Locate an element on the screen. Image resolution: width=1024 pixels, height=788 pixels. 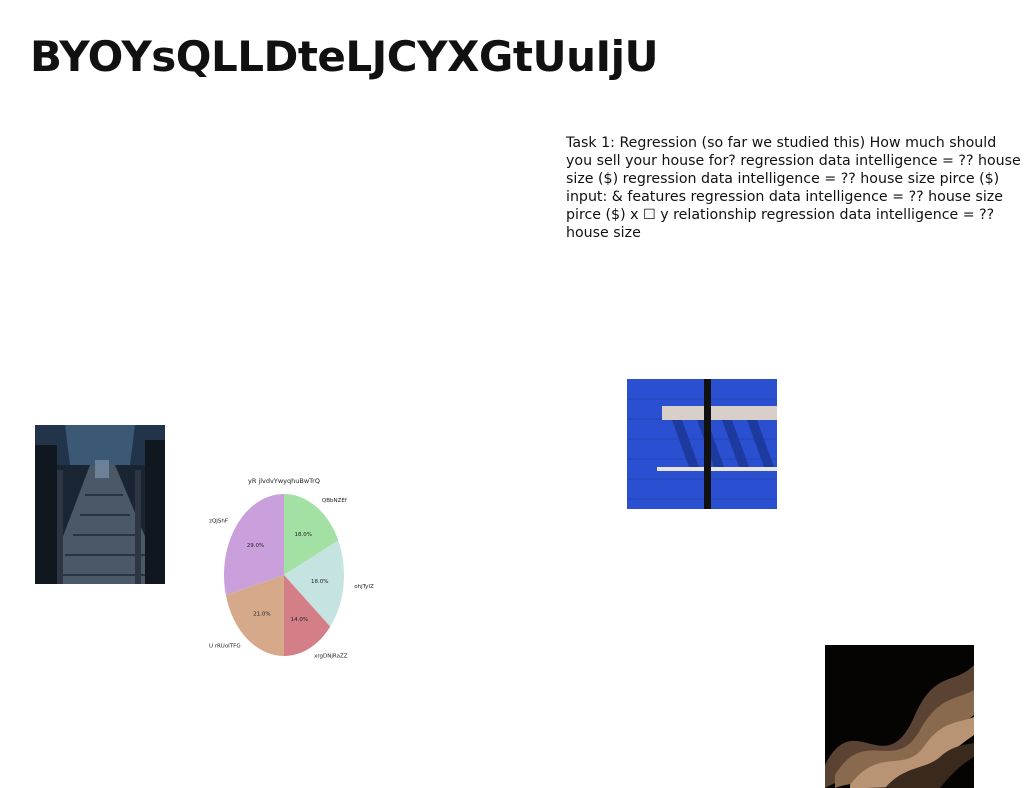
pie-category-label: QBbNZEf is located at coordinates (335, 501).